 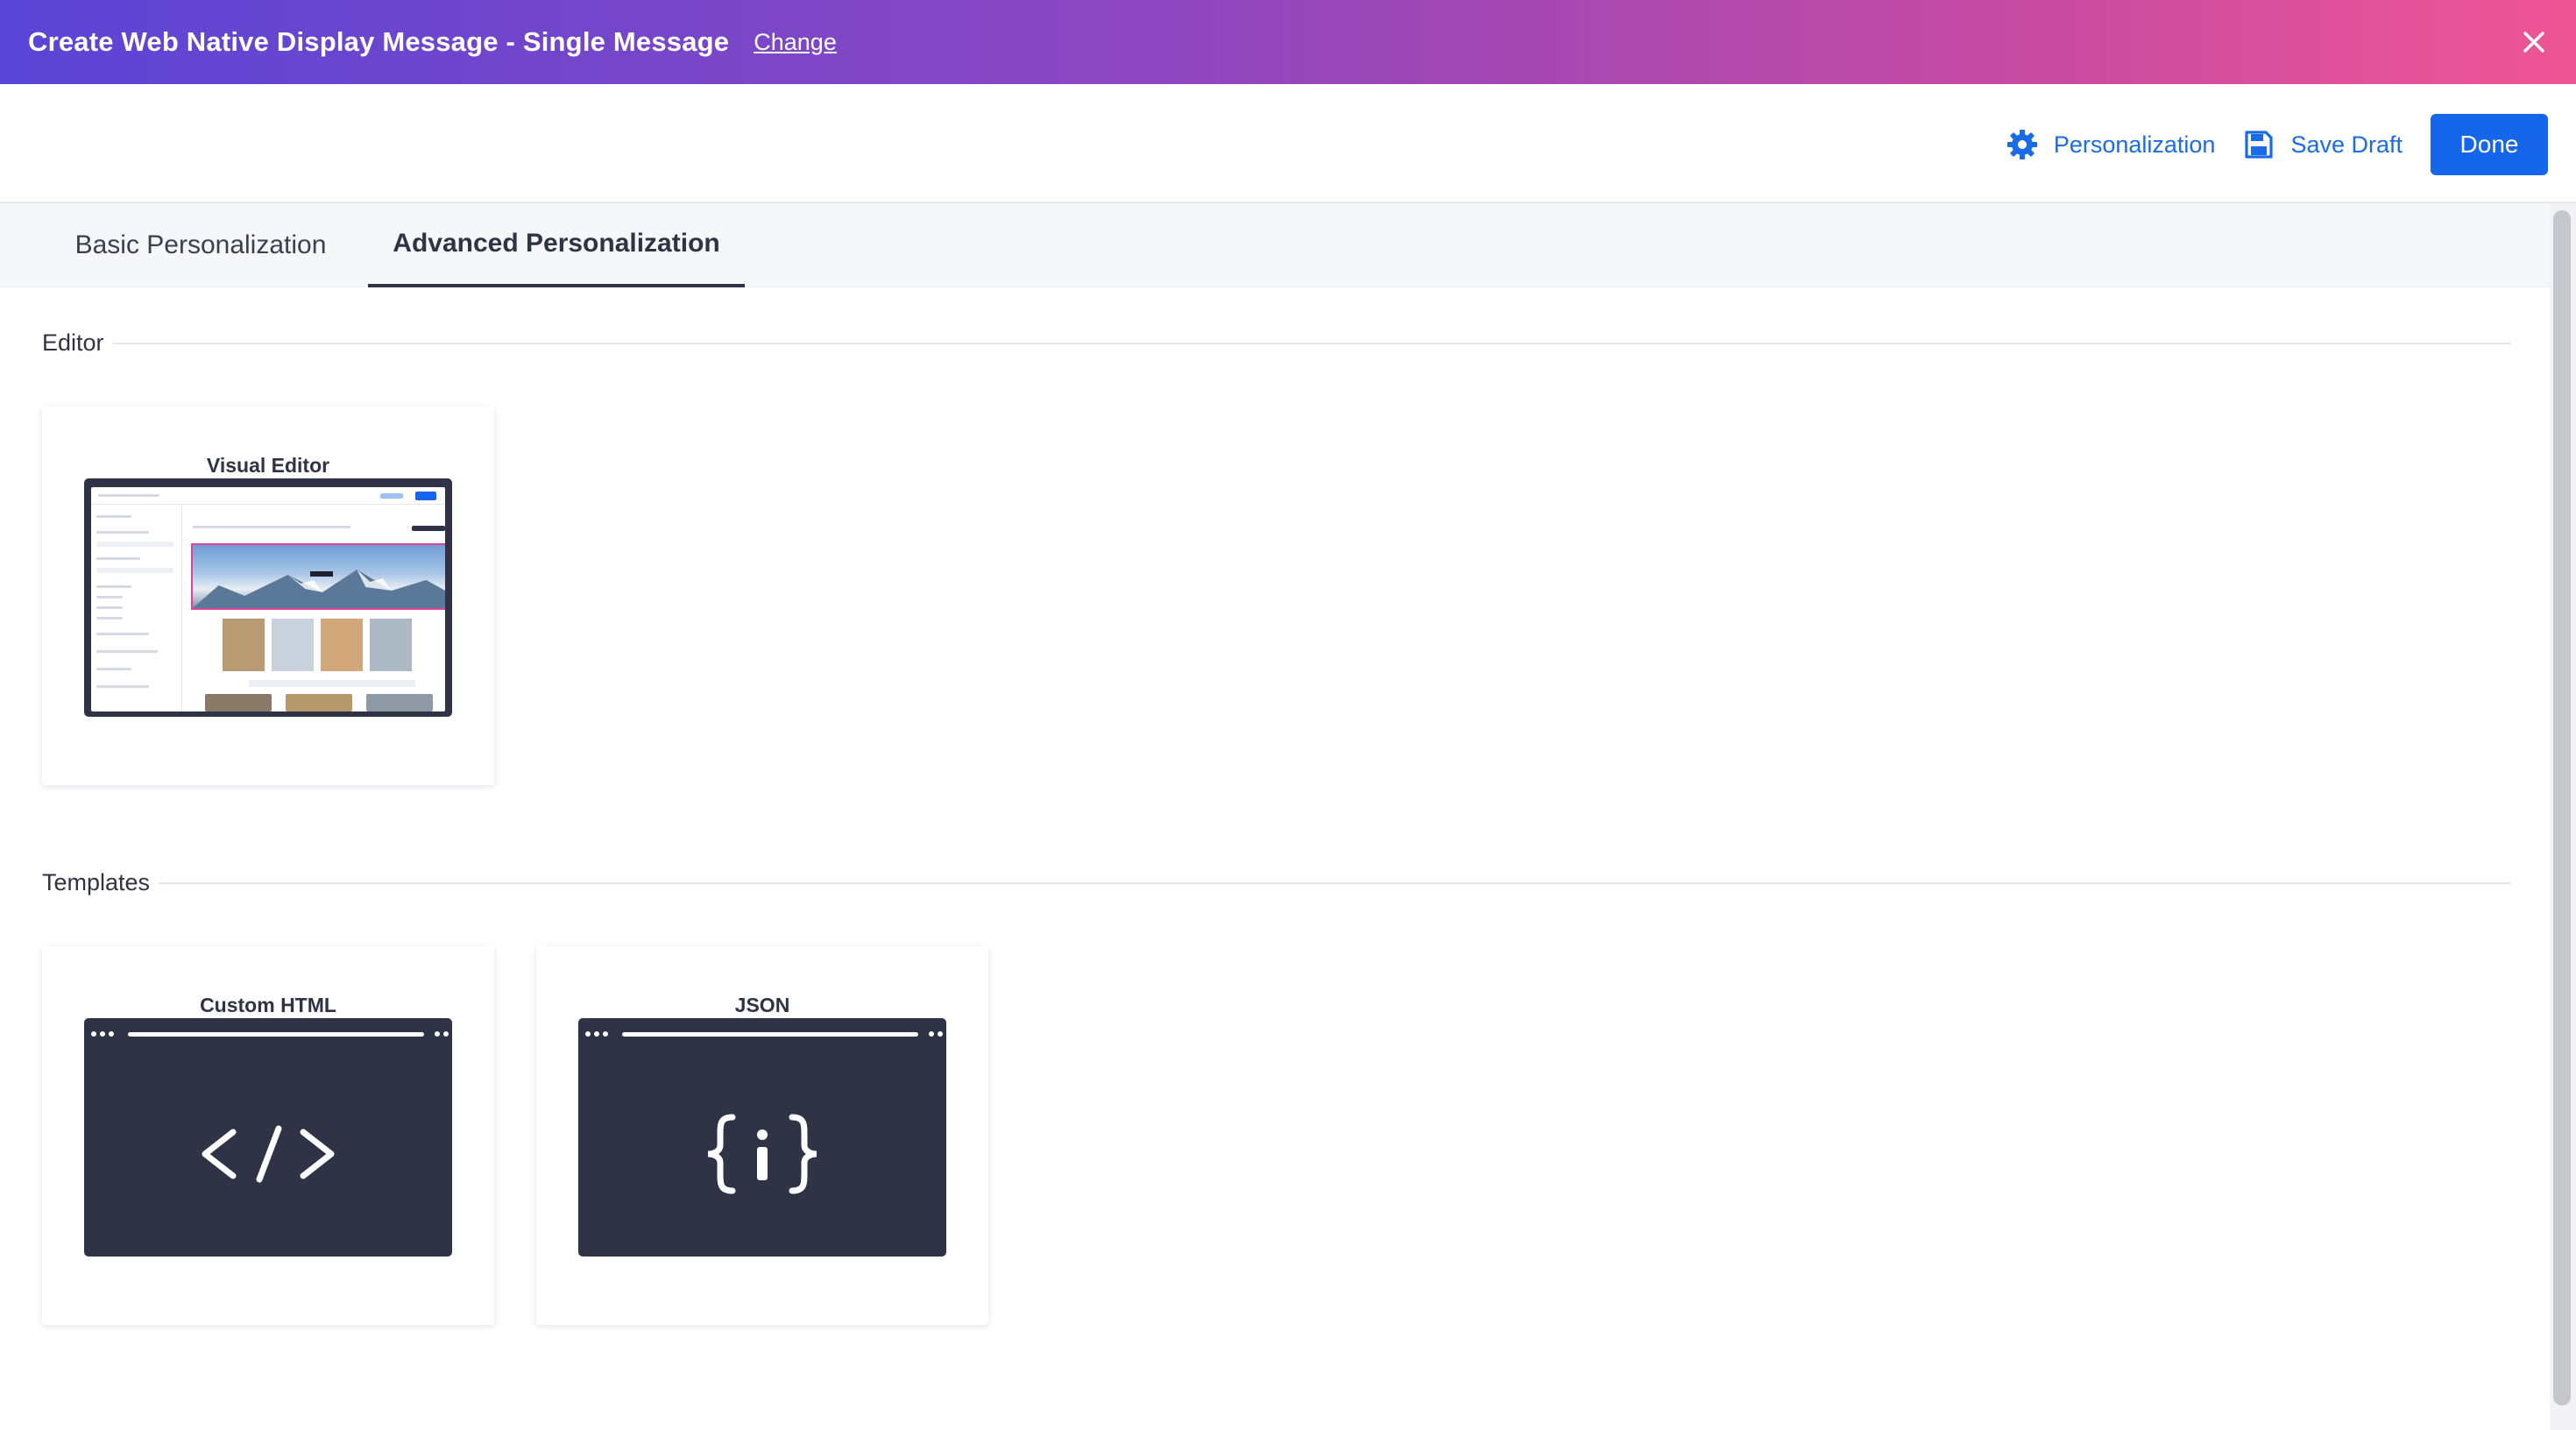 I want to click on section-editor-header: Editor, so click(x=1276, y=343).